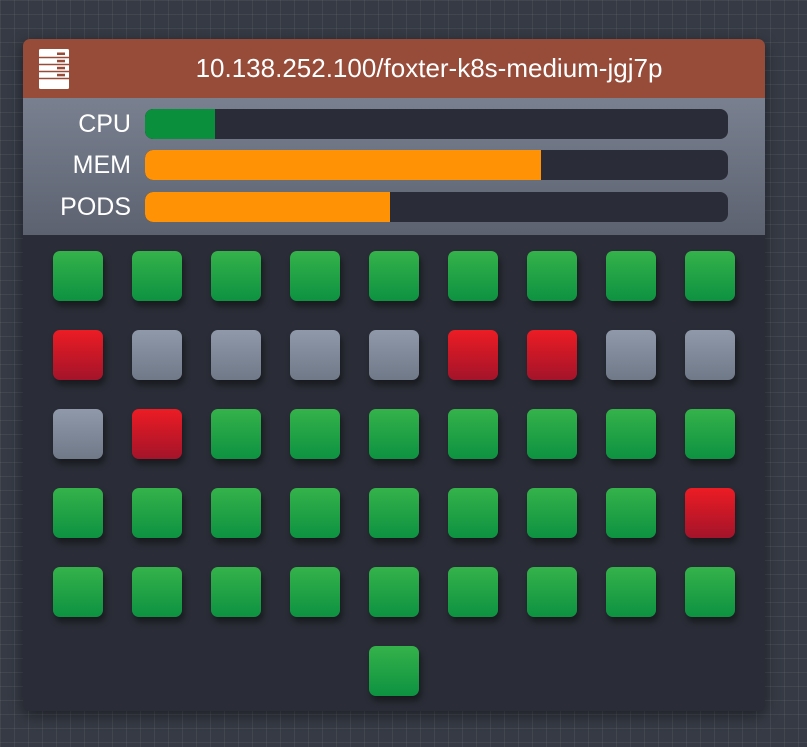 The height and width of the screenshot is (747, 807). I want to click on metric-fill-cpu, so click(180, 124).